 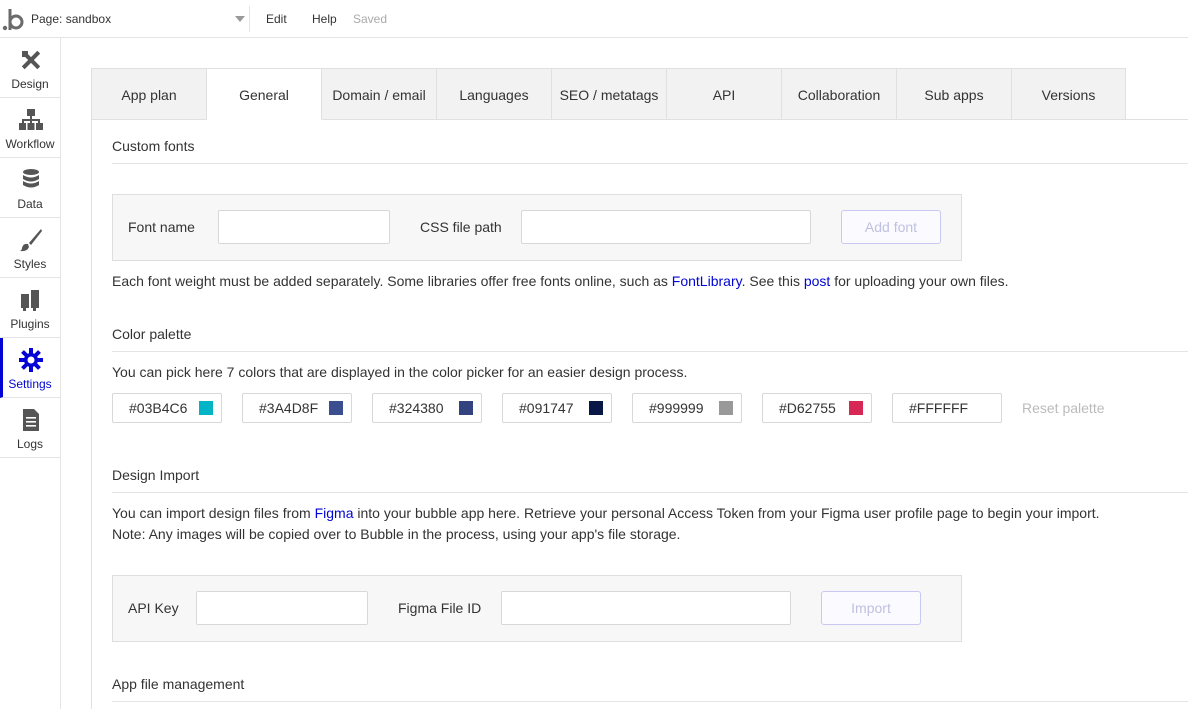 I want to click on color-hex: #3A4D8F, so click(x=289, y=408).